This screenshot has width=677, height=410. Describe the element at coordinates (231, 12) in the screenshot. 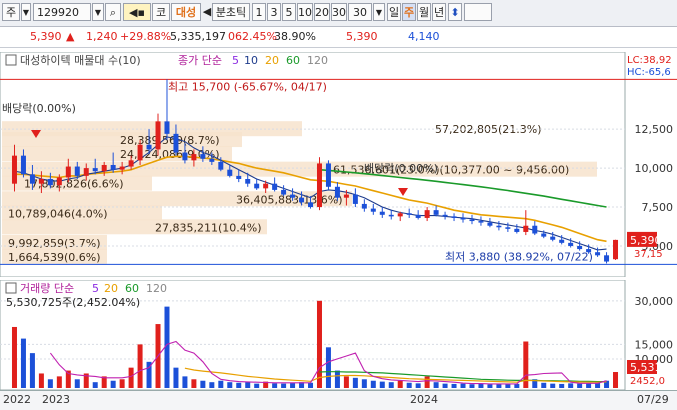

I see `tick-interval-button: 분초틱` at that location.